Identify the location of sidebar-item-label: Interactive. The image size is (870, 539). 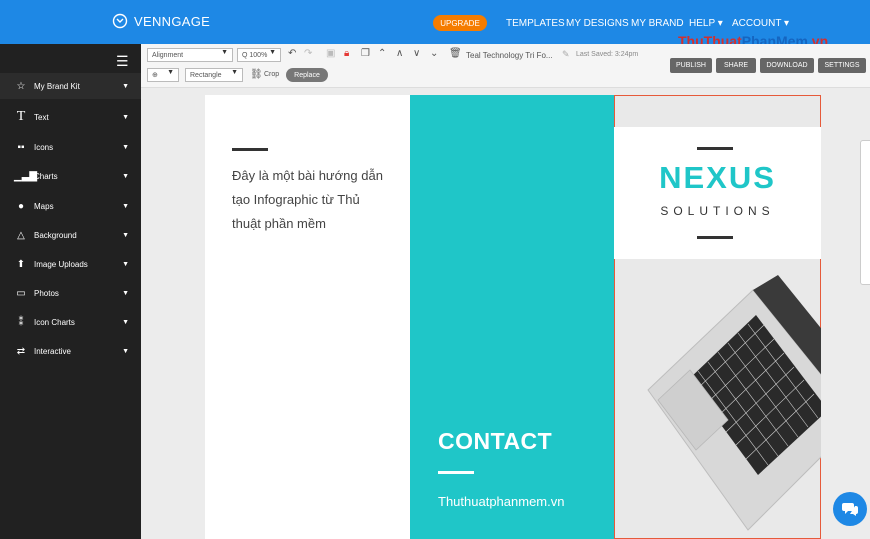
(52, 351).